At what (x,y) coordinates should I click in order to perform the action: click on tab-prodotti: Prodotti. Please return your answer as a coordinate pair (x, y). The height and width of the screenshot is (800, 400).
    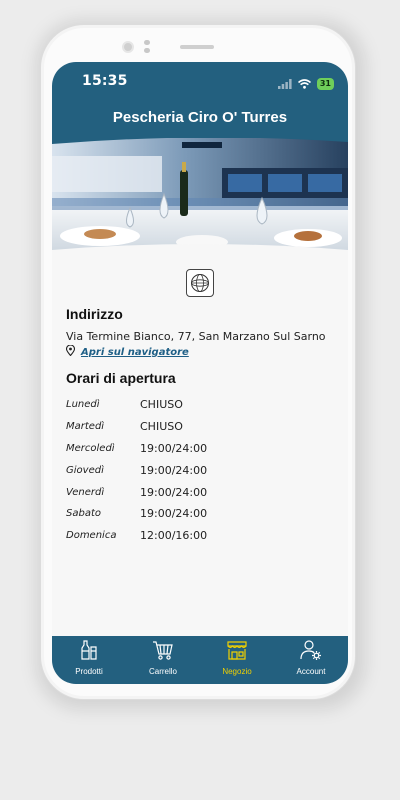
    Looking at the image, I should click on (89, 660).